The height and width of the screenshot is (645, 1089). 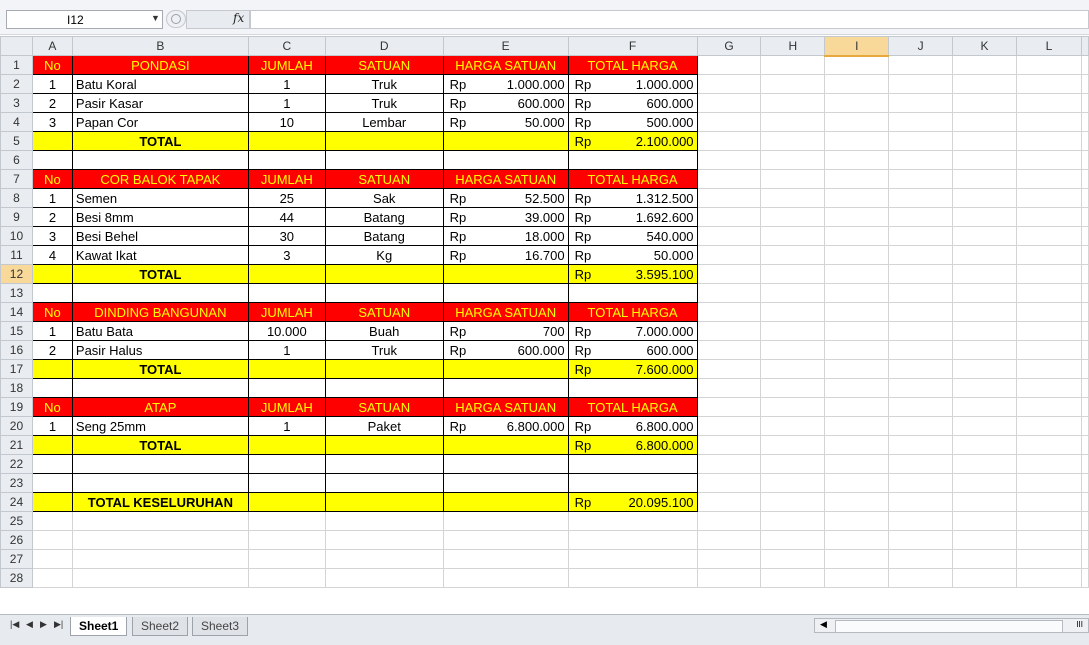 What do you see at coordinates (384, 198) in the screenshot?
I see `item-unit: Sak` at bounding box center [384, 198].